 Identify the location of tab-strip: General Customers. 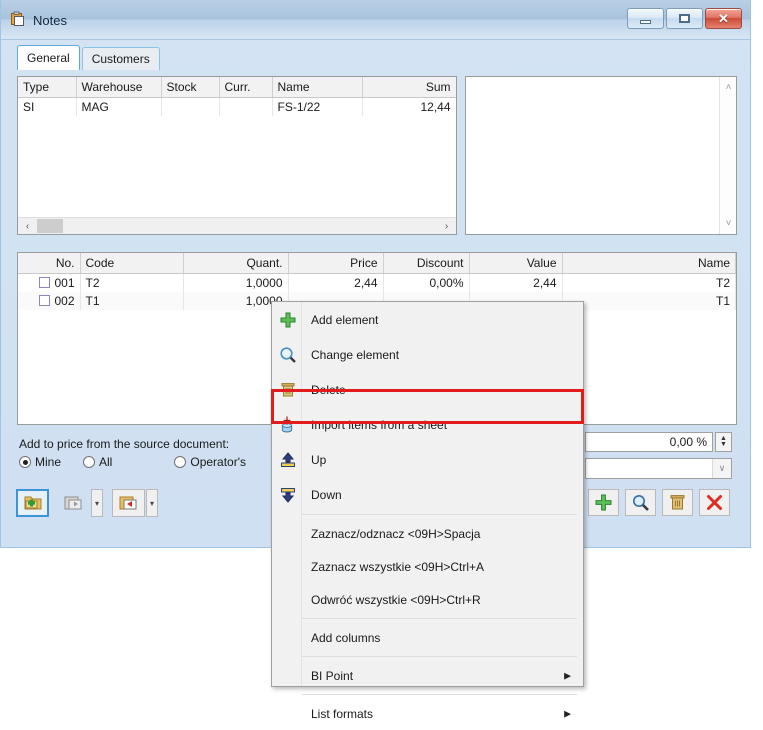
(88, 57).